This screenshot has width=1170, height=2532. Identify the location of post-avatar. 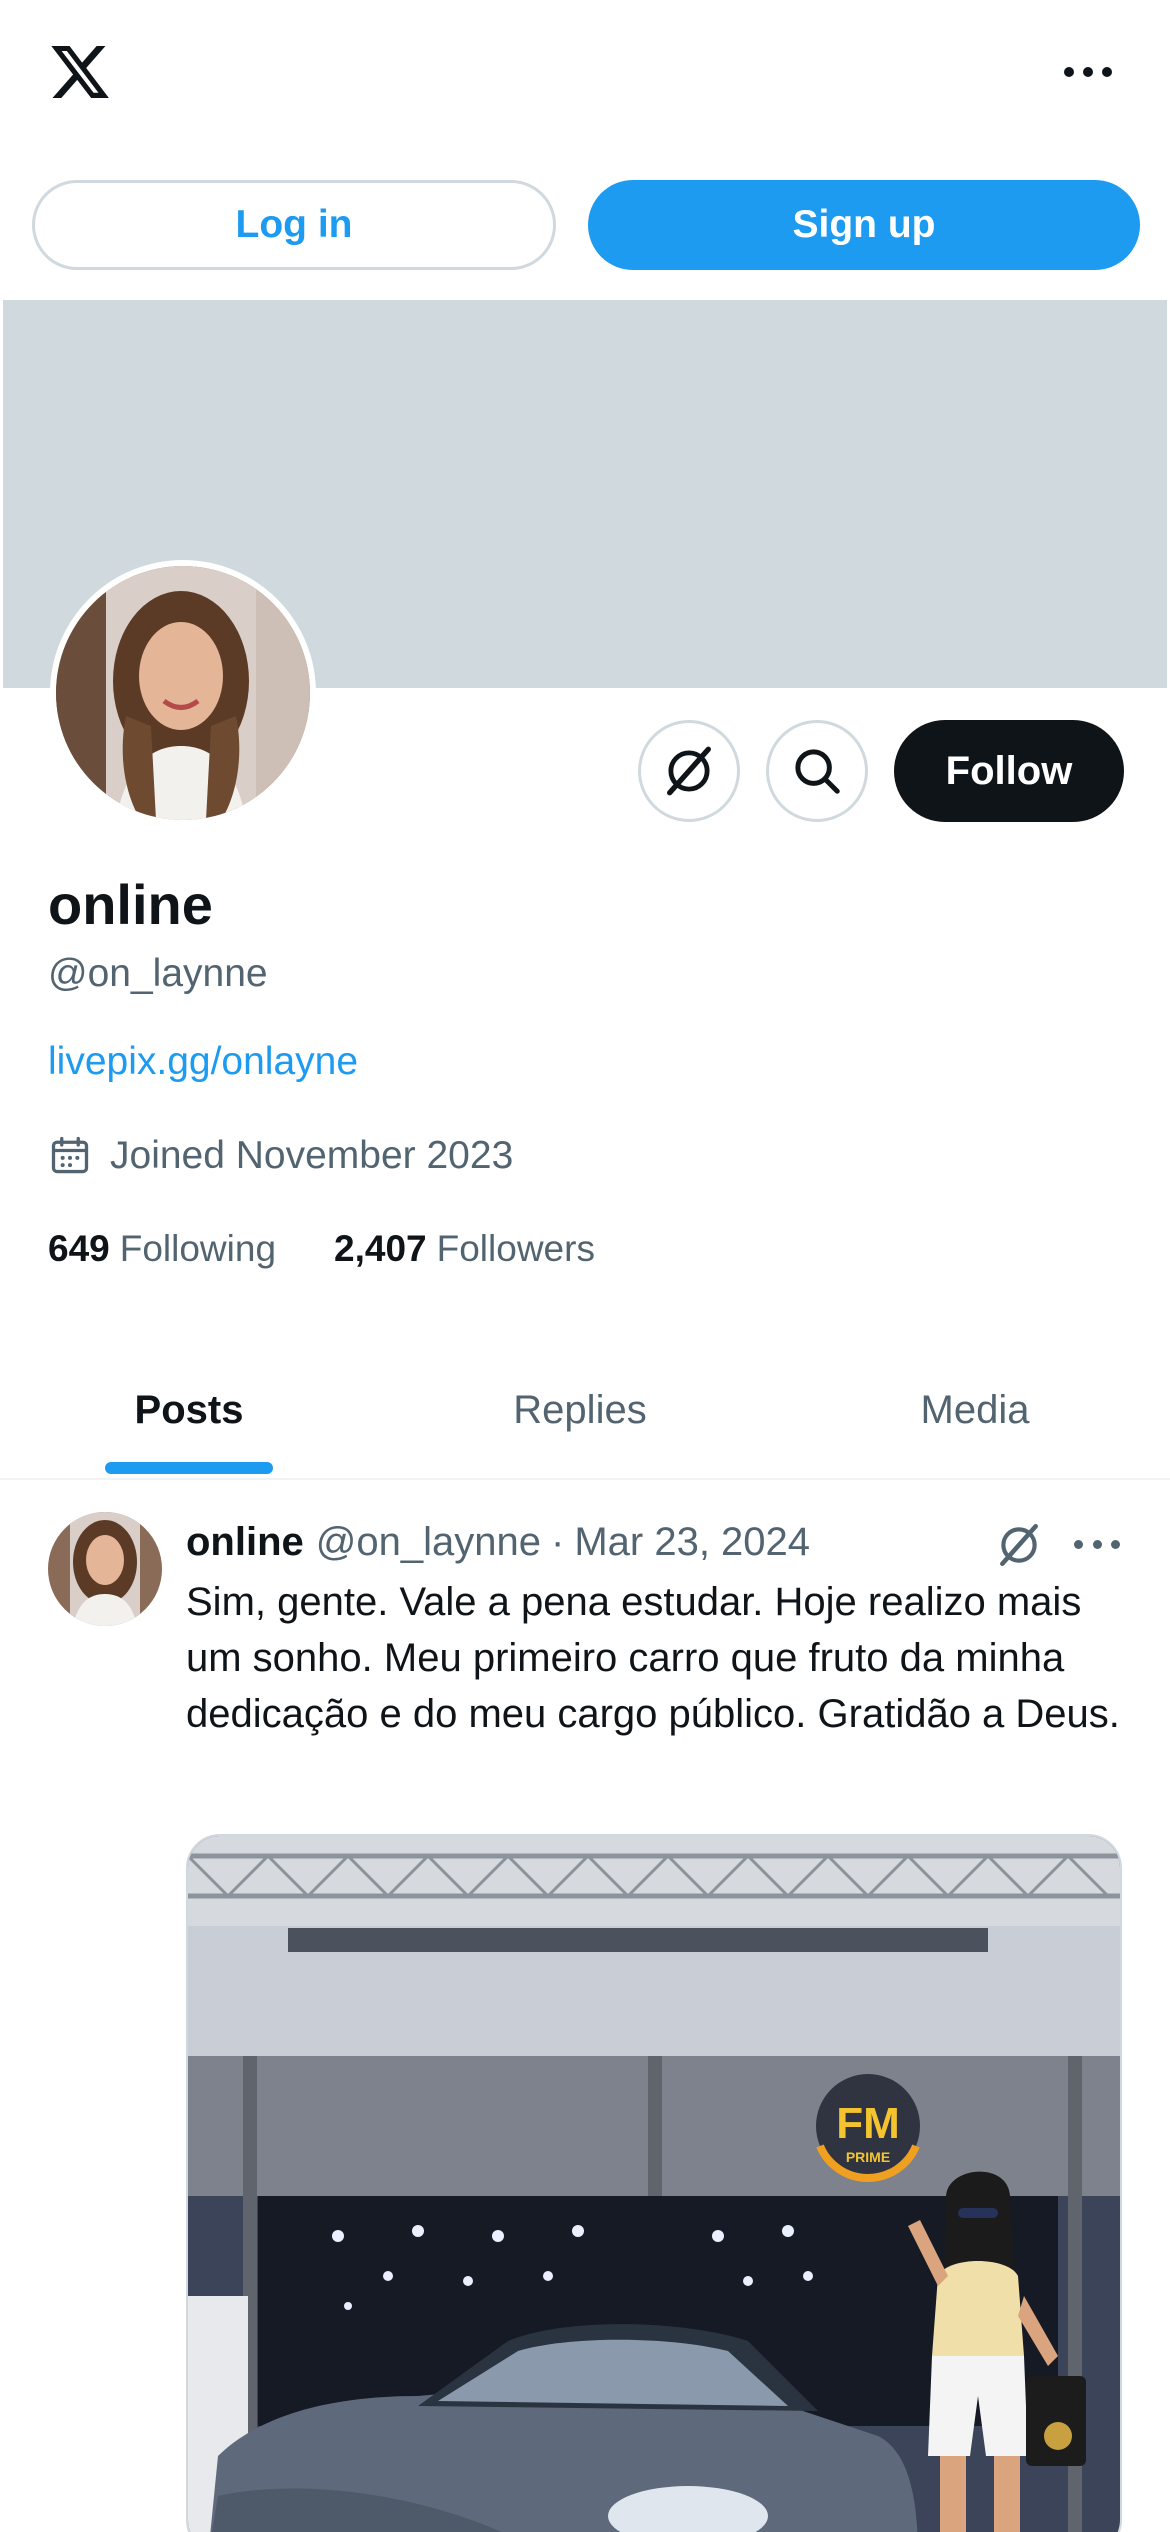
(105, 1569).